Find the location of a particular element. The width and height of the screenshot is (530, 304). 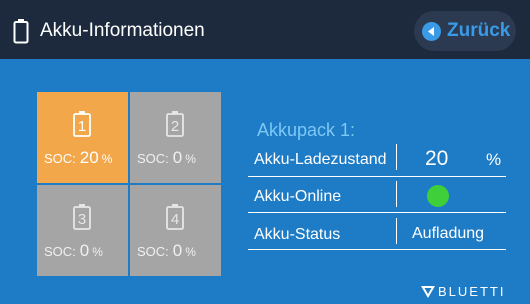

battery-pack-icon: 3 is located at coordinates (82, 217).